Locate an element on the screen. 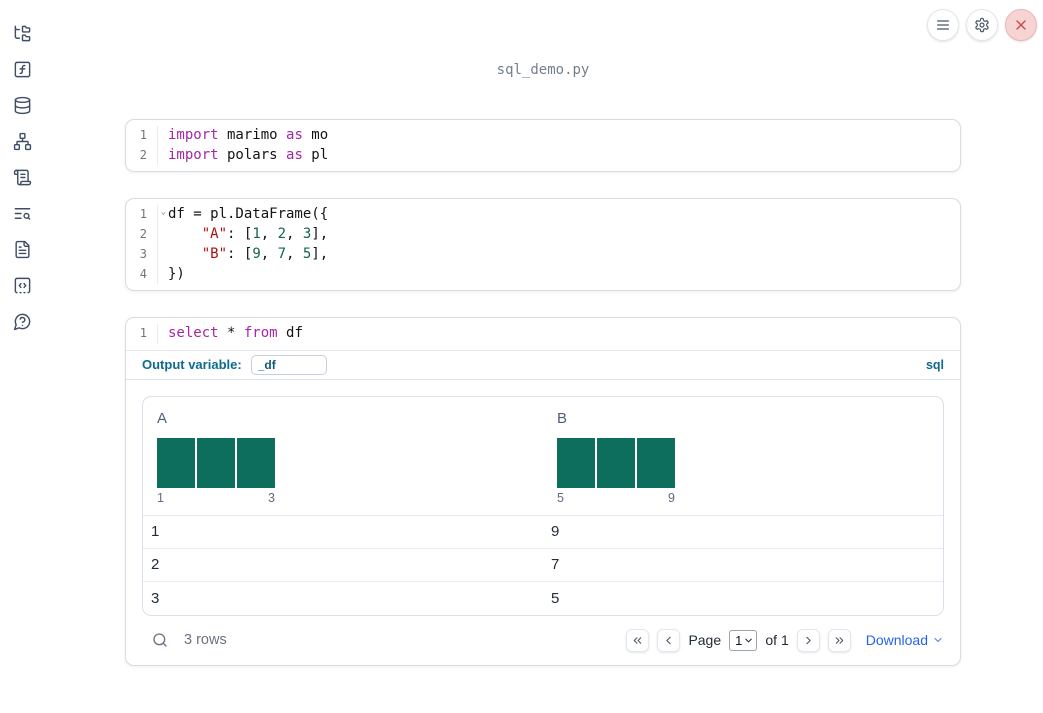 The image size is (1043, 713). download-button: Download is located at coordinates (905, 640).